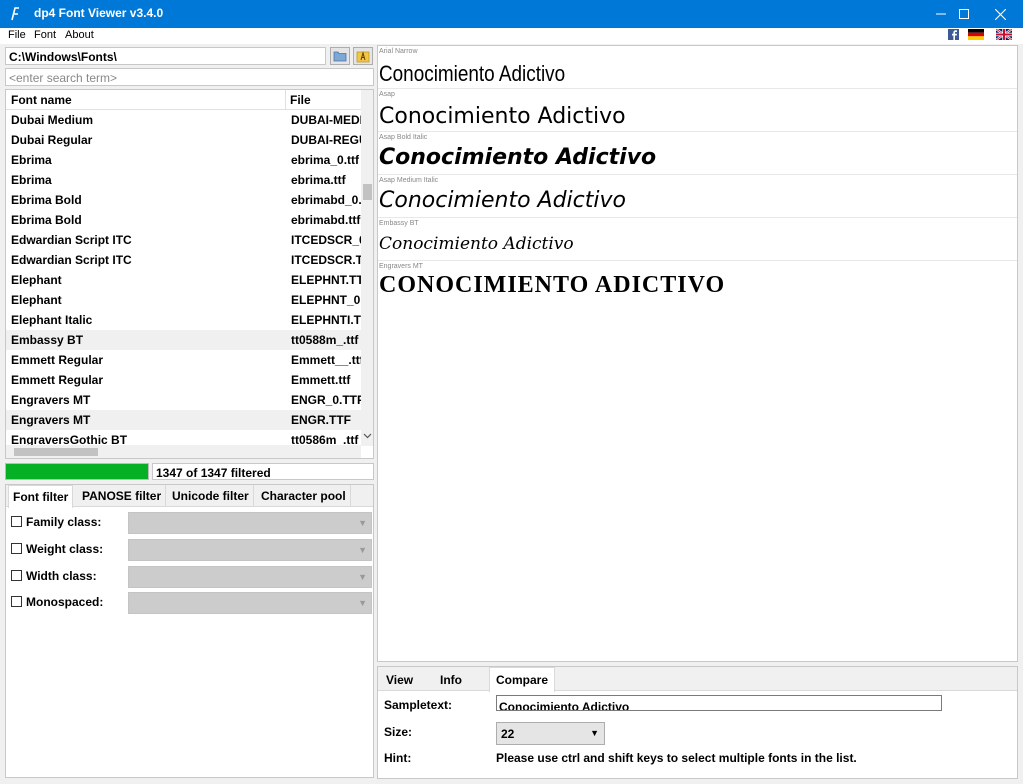  What do you see at coordinates (16, 575) in the screenshot?
I see `width-class-checkbox` at bounding box center [16, 575].